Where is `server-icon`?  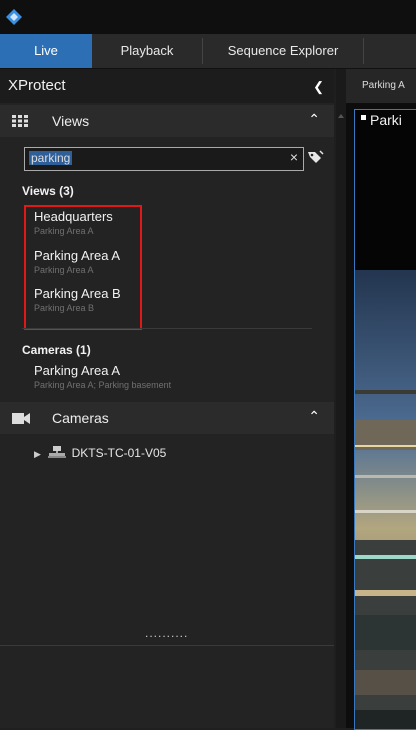 server-icon is located at coordinates (57, 452).